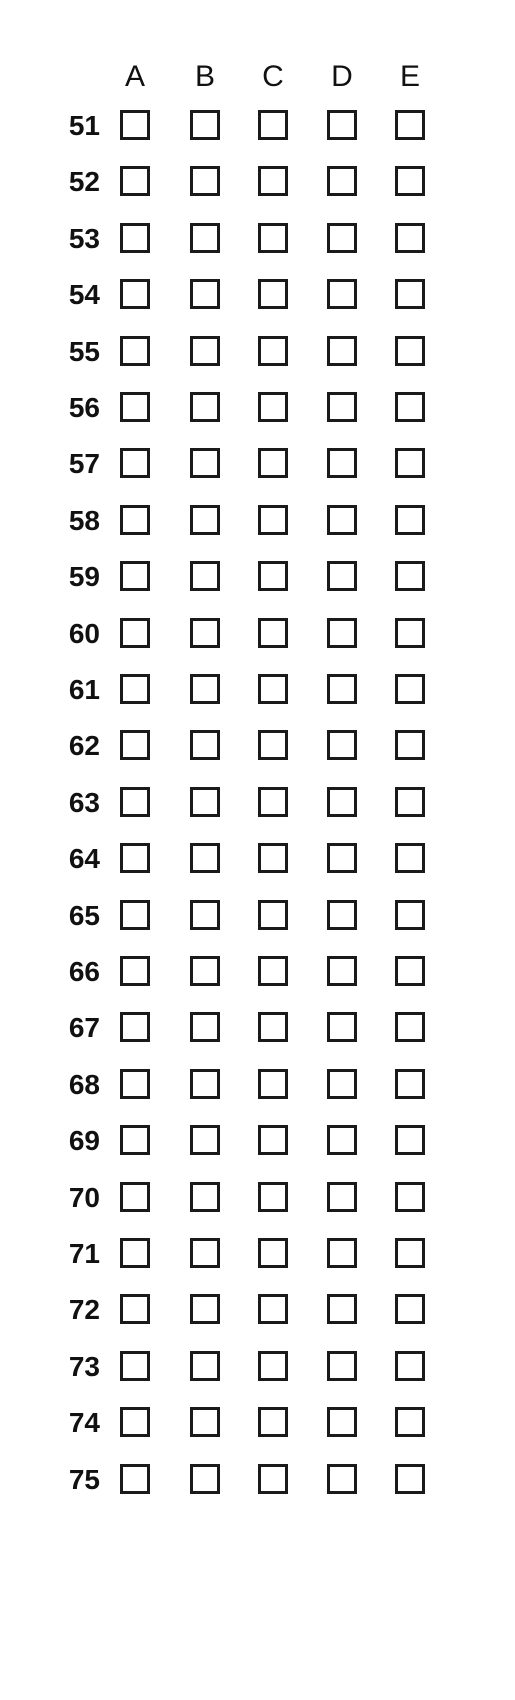 This screenshot has width=515, height=1700. Describe the element at coordinates (273, 576) in the screenshot. I see `answer-checkbox-59-c` at that location.